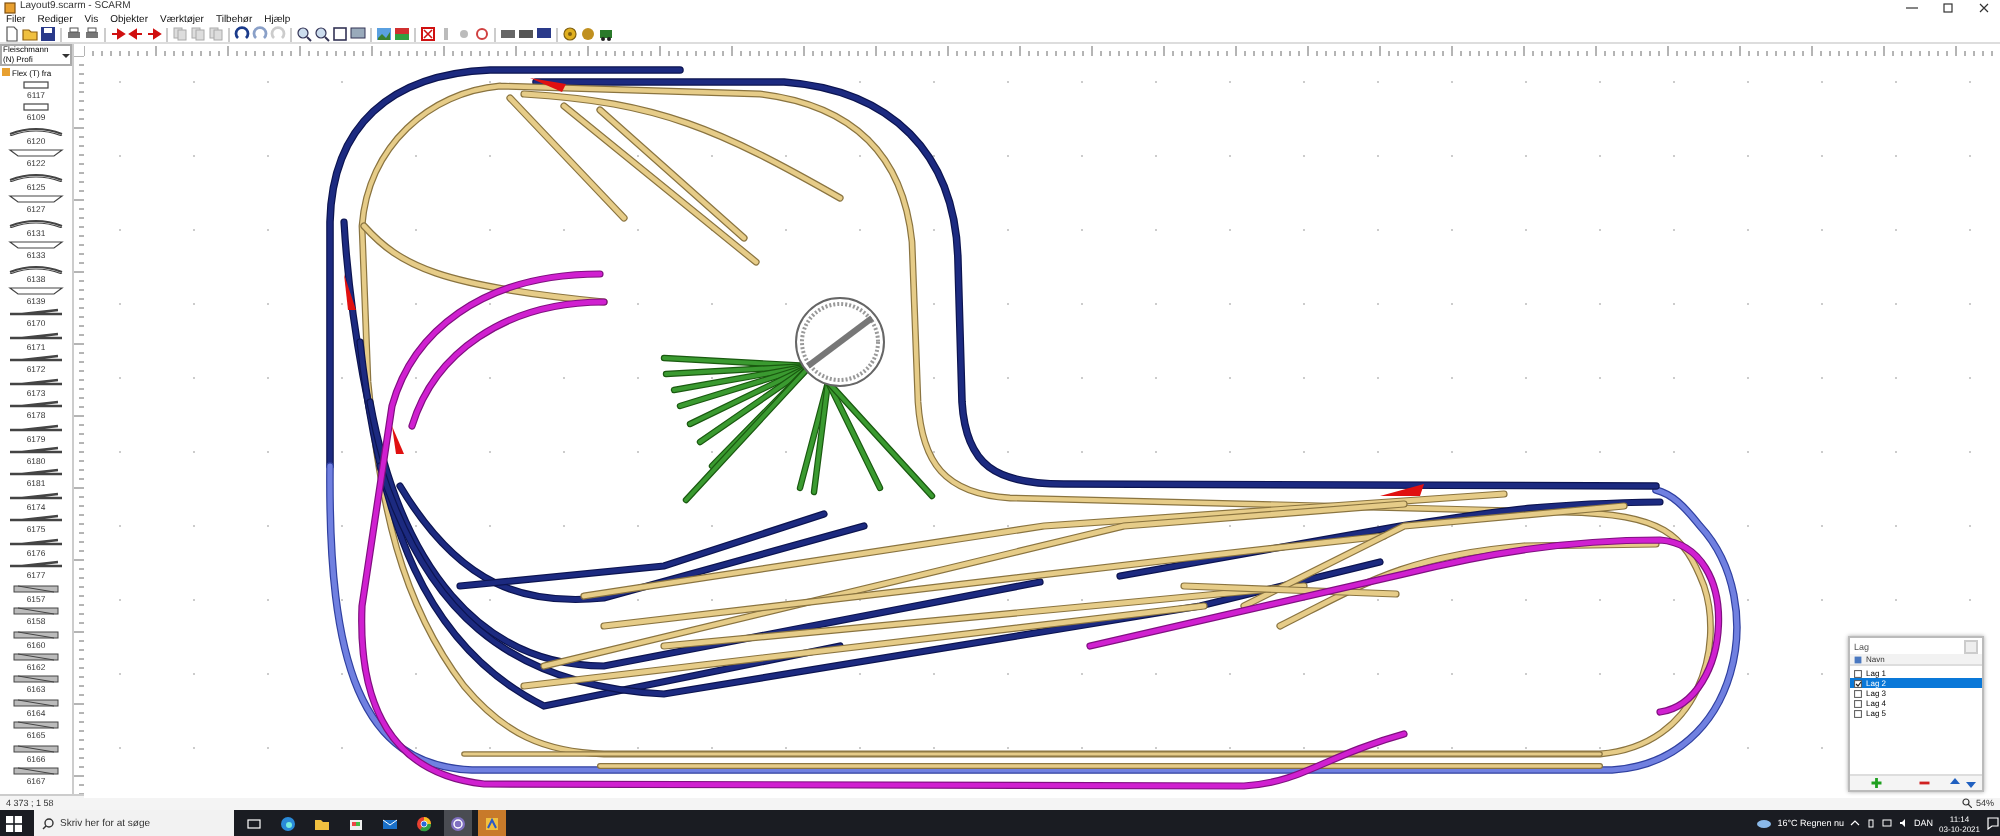 The image size is (2000, 836). I want to click on mail-icon, so click(390, 823).